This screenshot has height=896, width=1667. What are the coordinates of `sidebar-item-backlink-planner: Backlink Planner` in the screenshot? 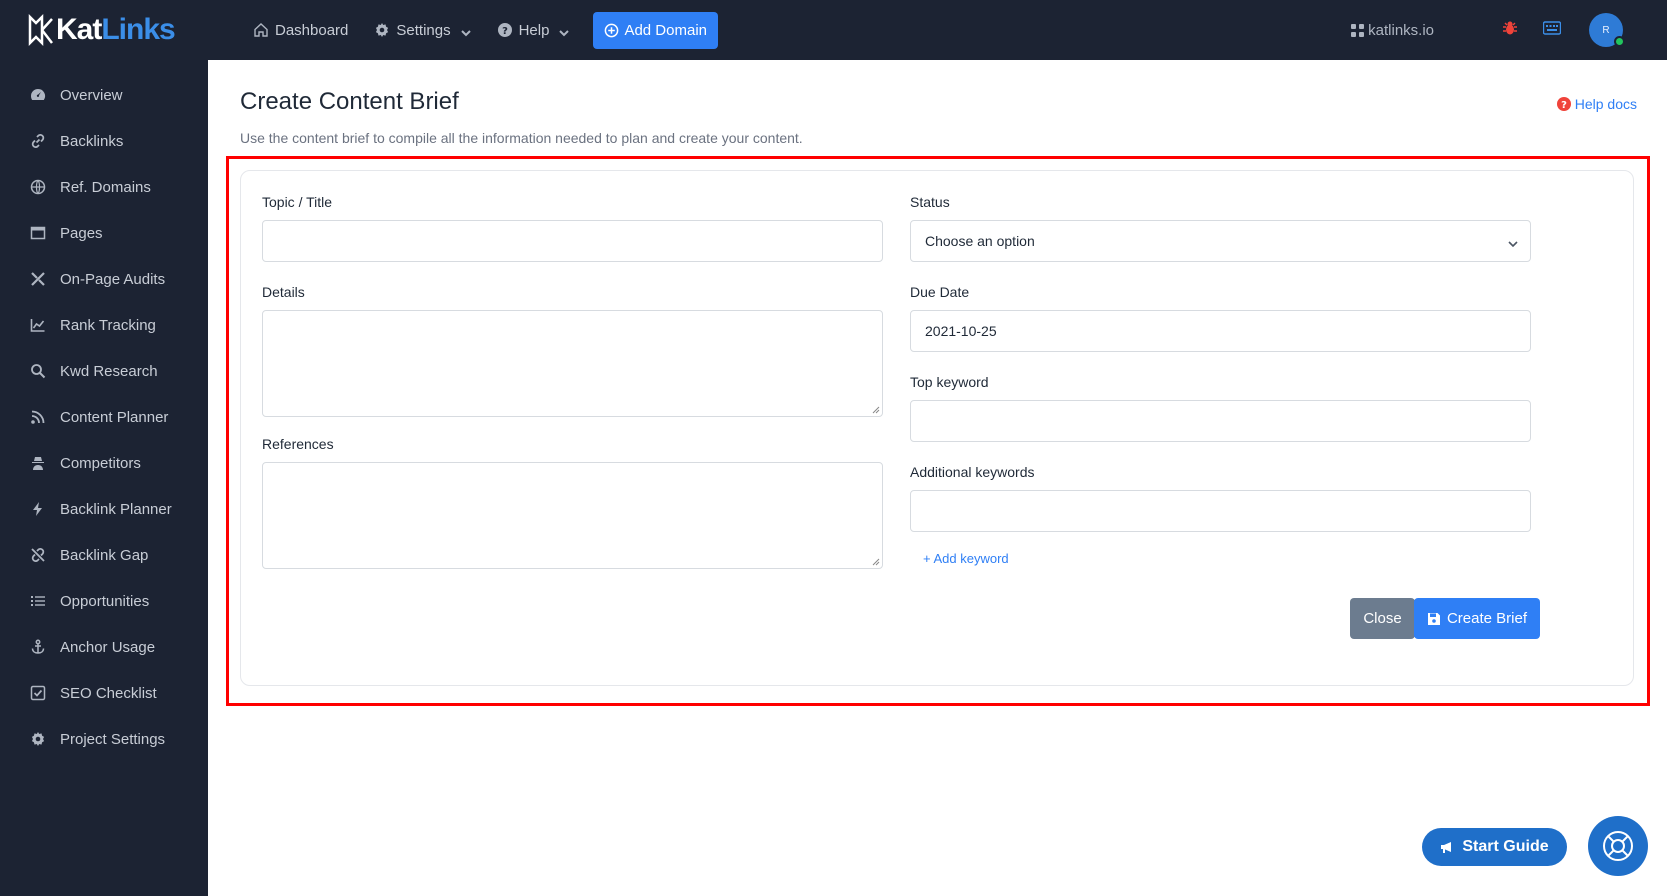 It's located at (104, 509).